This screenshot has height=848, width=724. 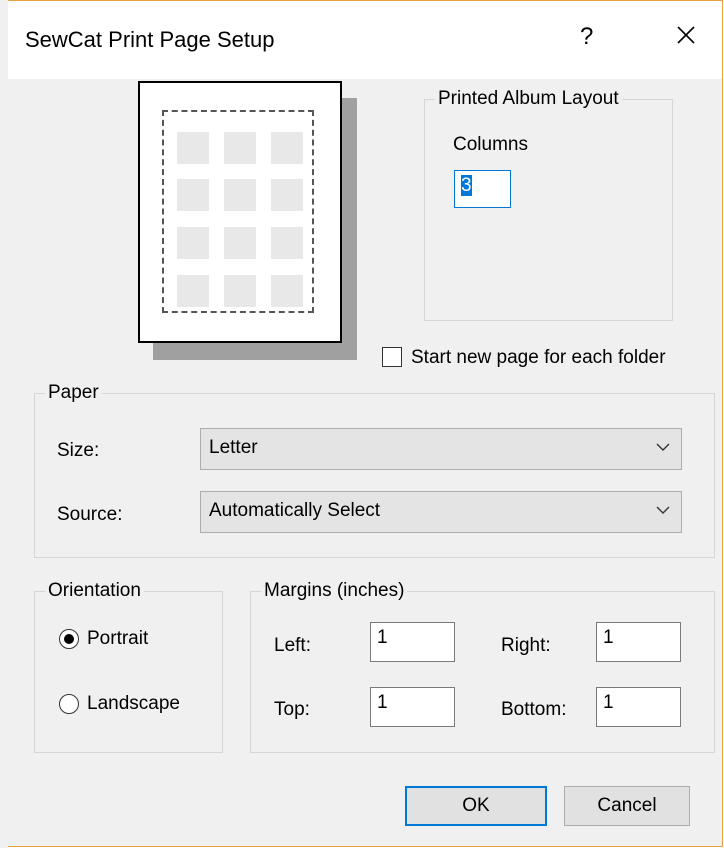 I want to click on columns-input: 3, so click(x=482, y=189).